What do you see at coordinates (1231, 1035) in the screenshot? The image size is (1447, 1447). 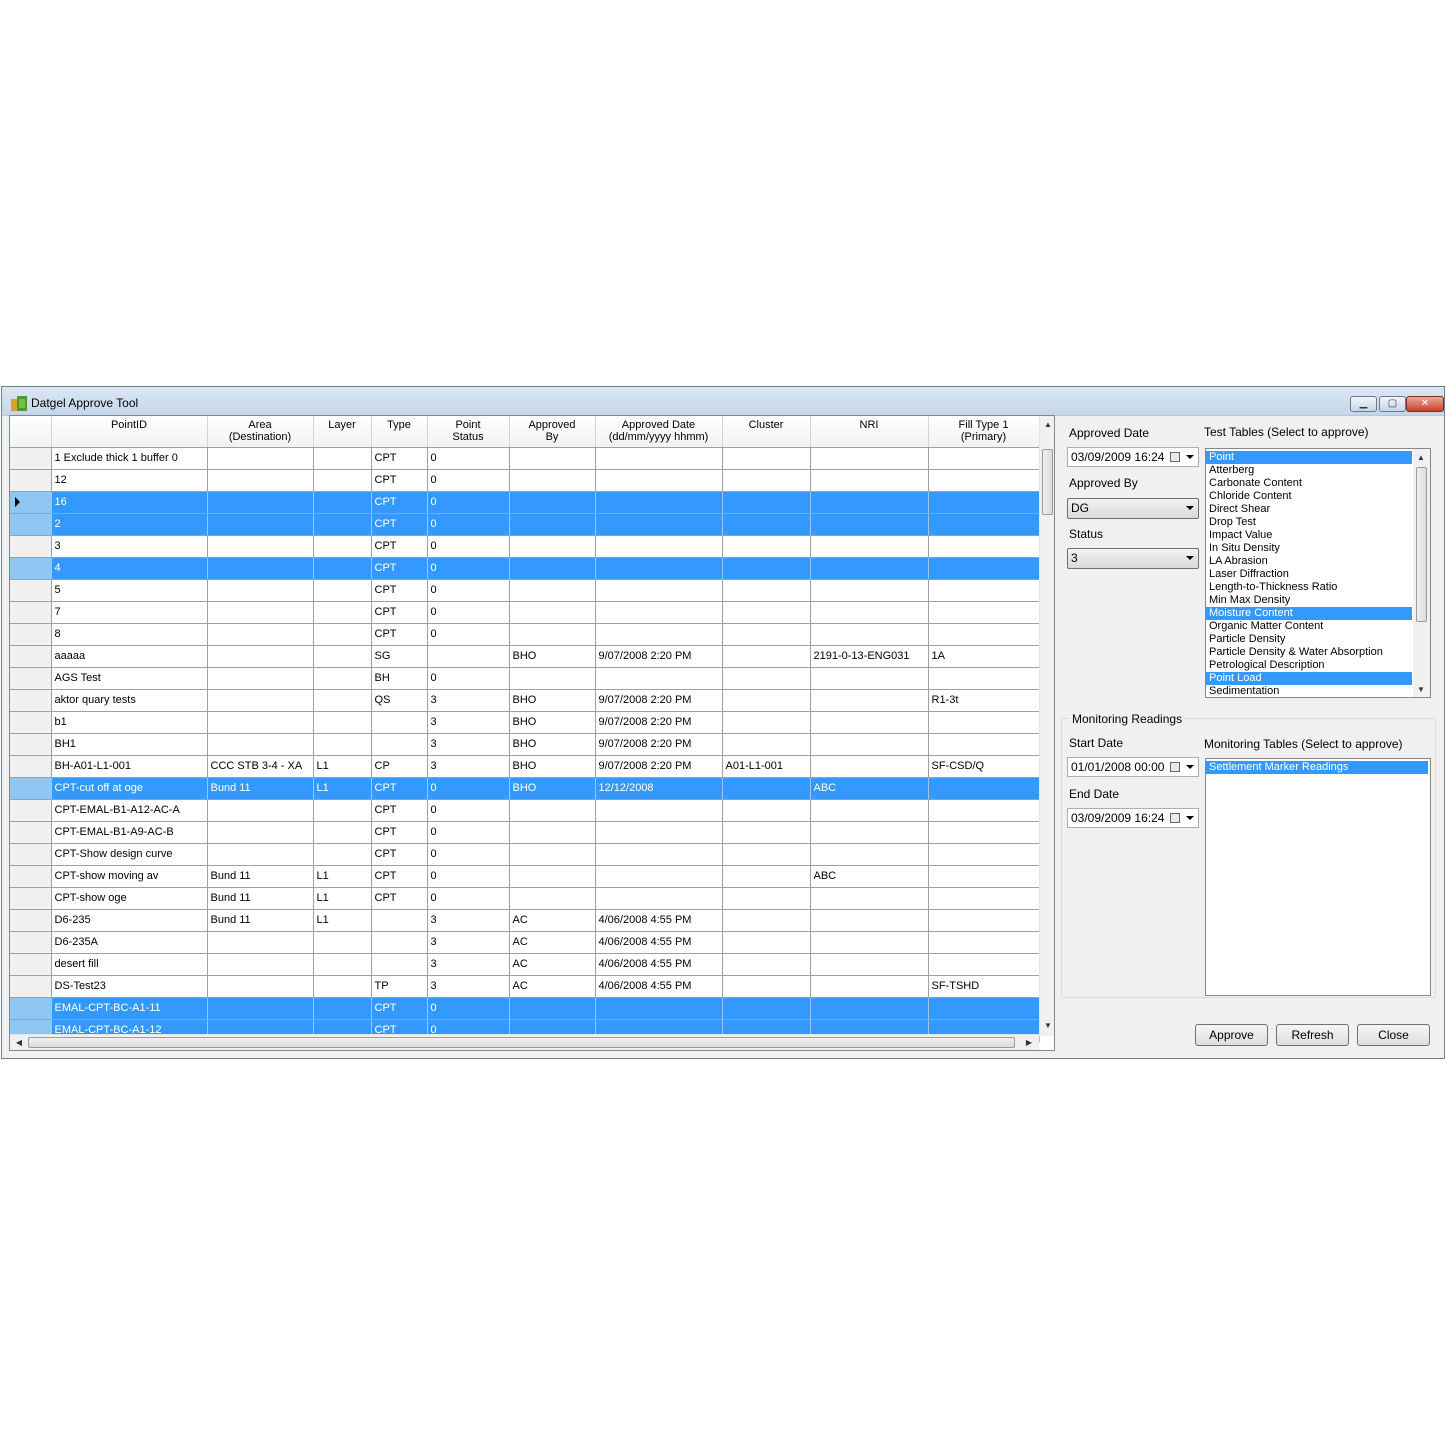 I see `approve-button: Approve` at bounding box center [1231, 1035].